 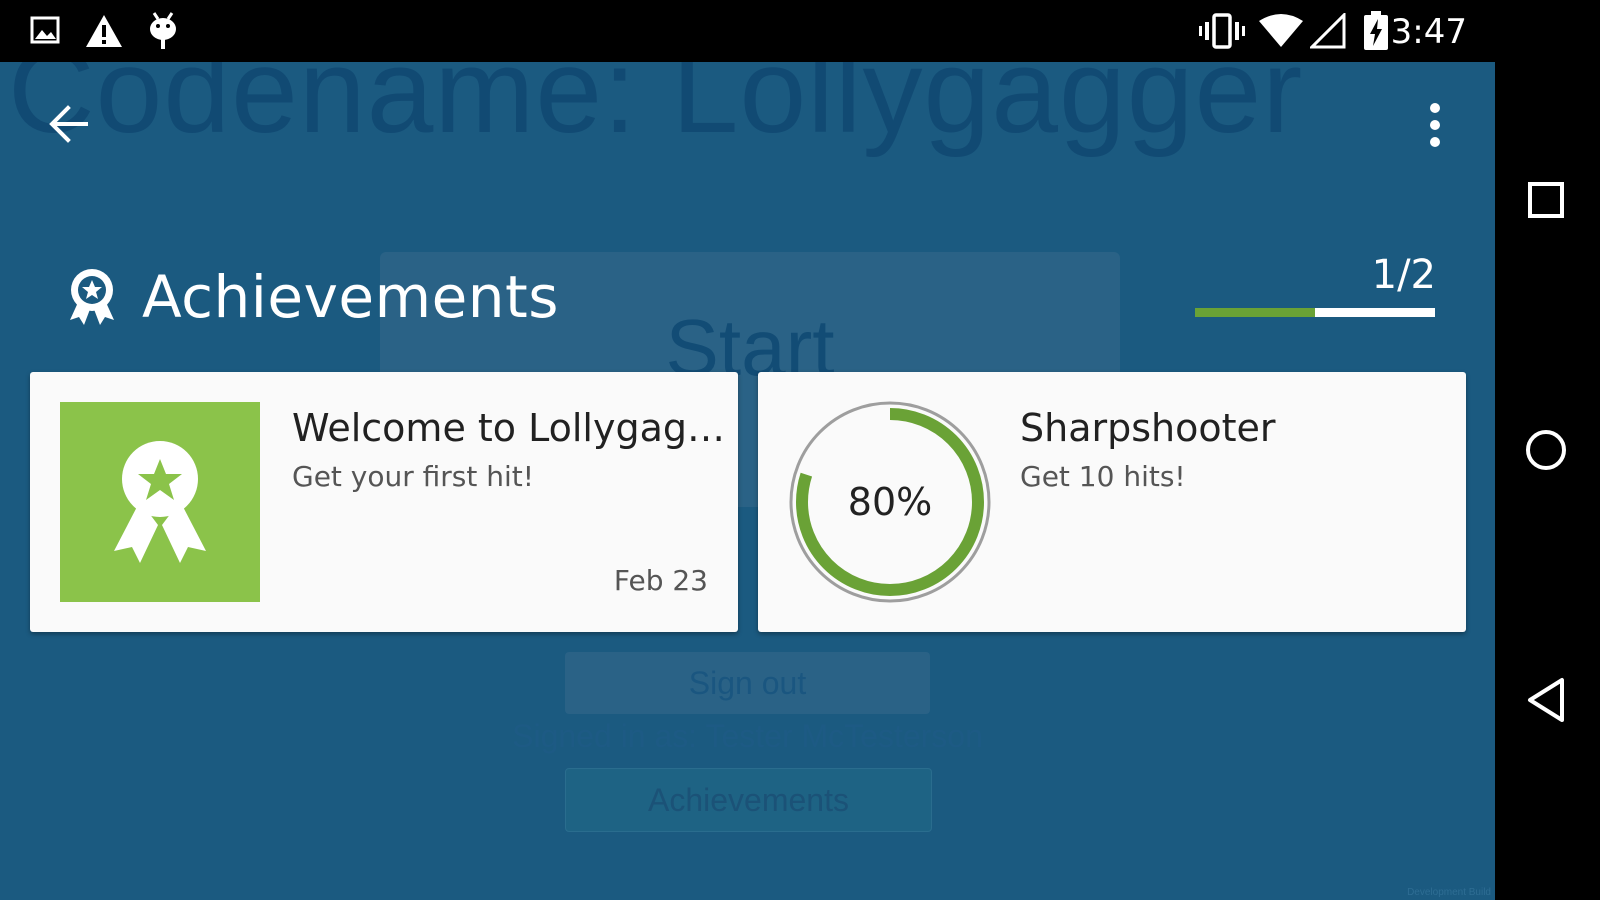 I want to click on home-button, so click(x=1546, y=450).